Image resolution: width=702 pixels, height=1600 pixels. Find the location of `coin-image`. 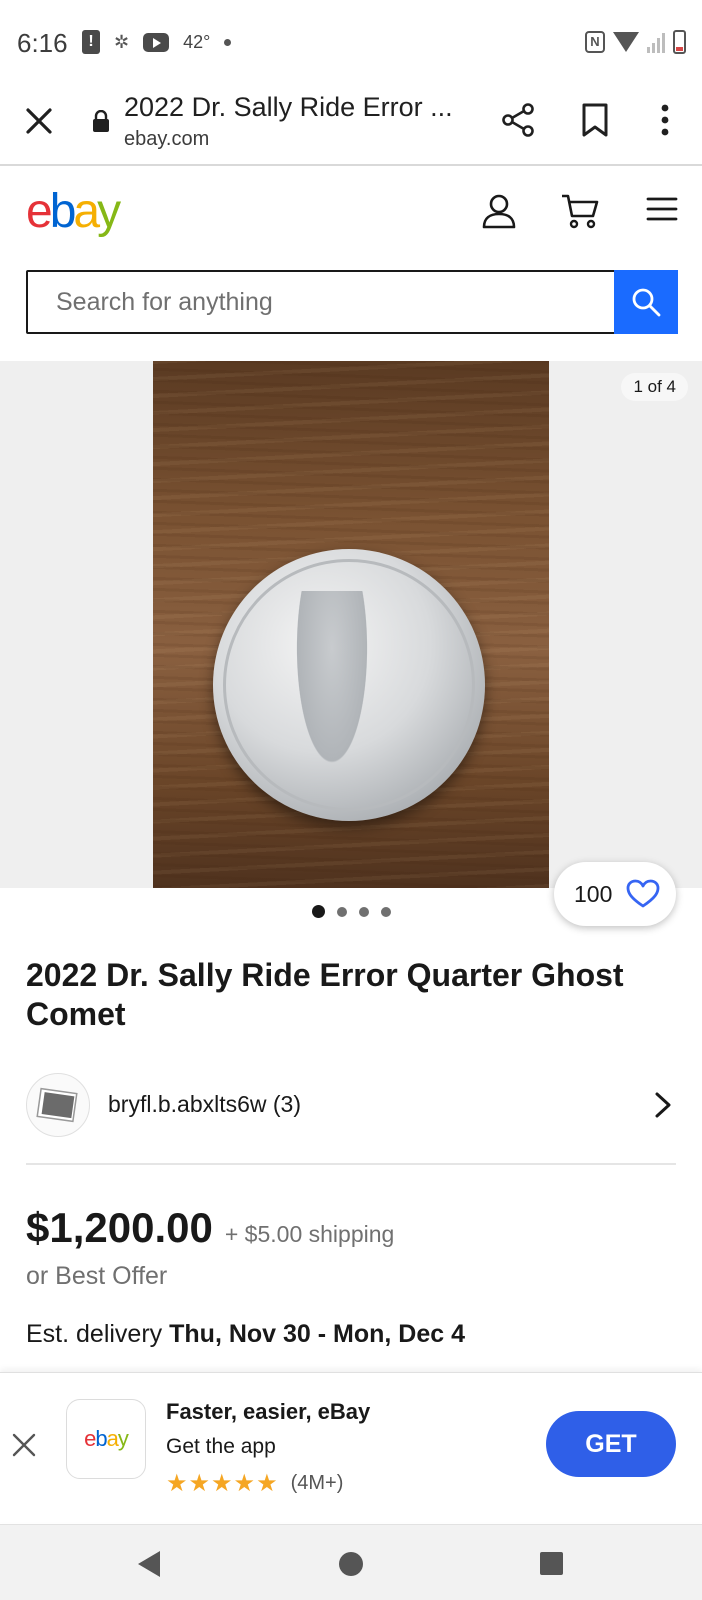

coin-image is located at coordinates (349, 685).